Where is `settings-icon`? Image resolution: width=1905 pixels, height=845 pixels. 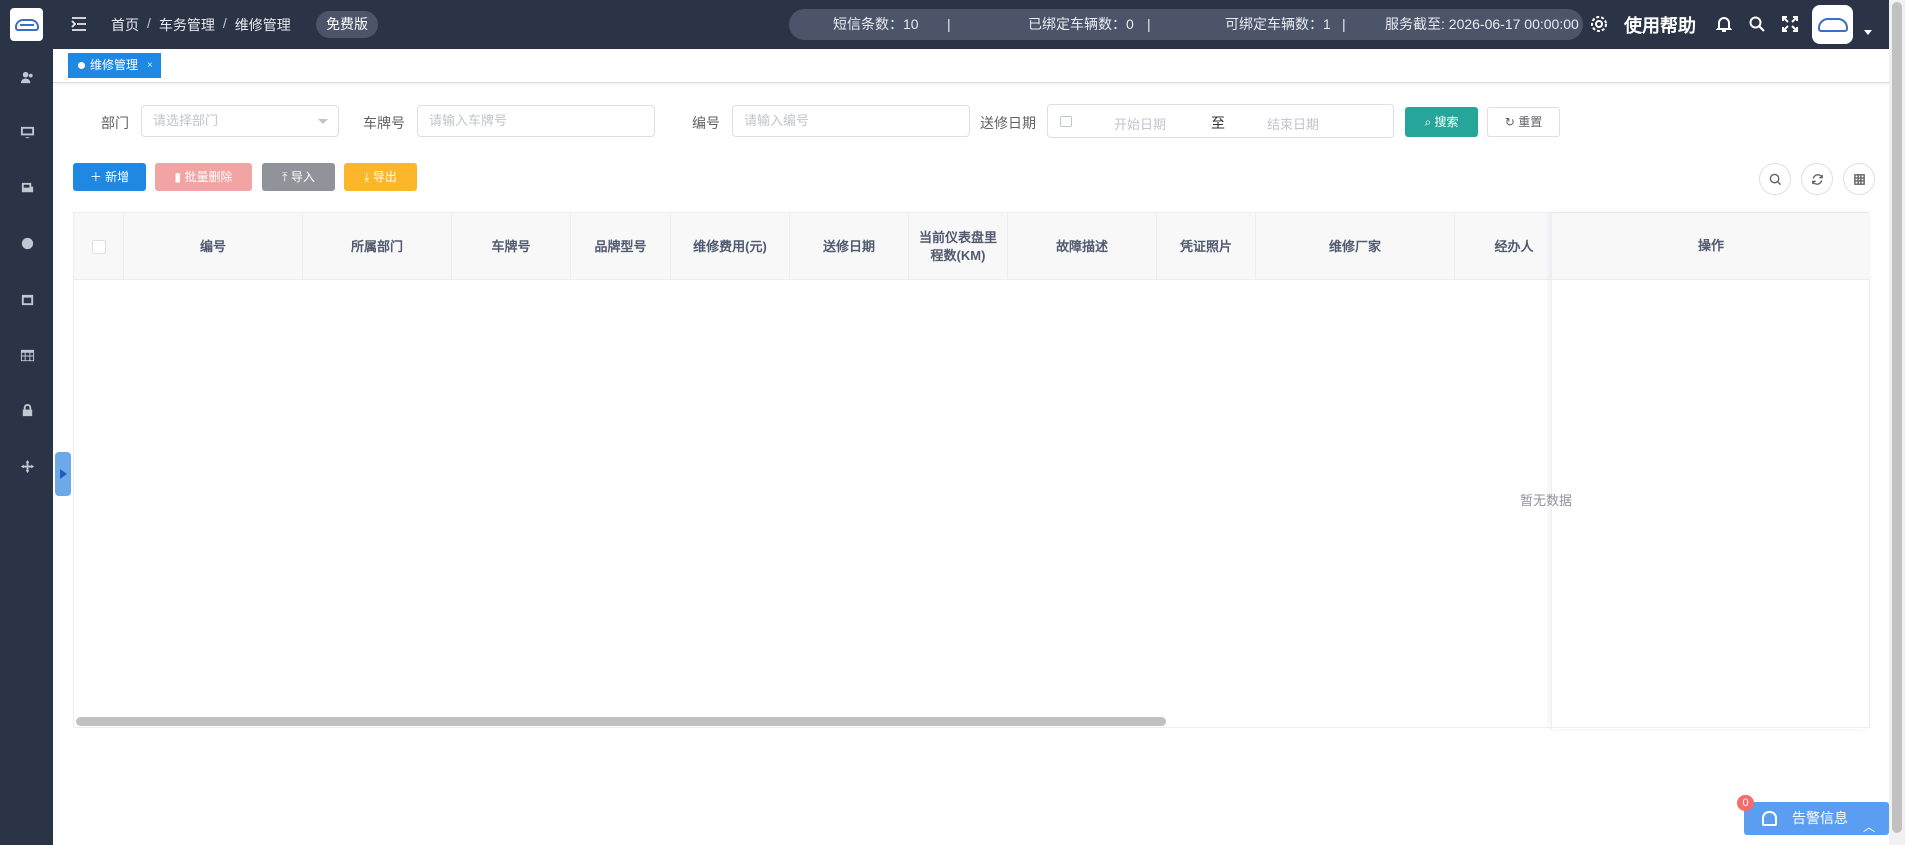
settings-icon is located at coordinates (1599, 24).